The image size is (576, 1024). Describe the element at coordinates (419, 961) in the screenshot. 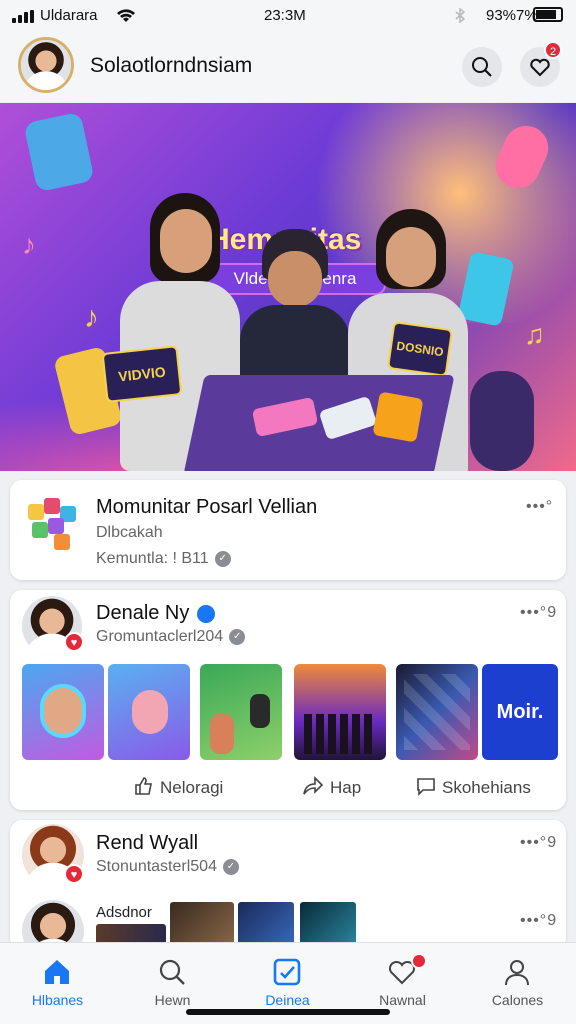

I see `nav-activity-badge` at that location.